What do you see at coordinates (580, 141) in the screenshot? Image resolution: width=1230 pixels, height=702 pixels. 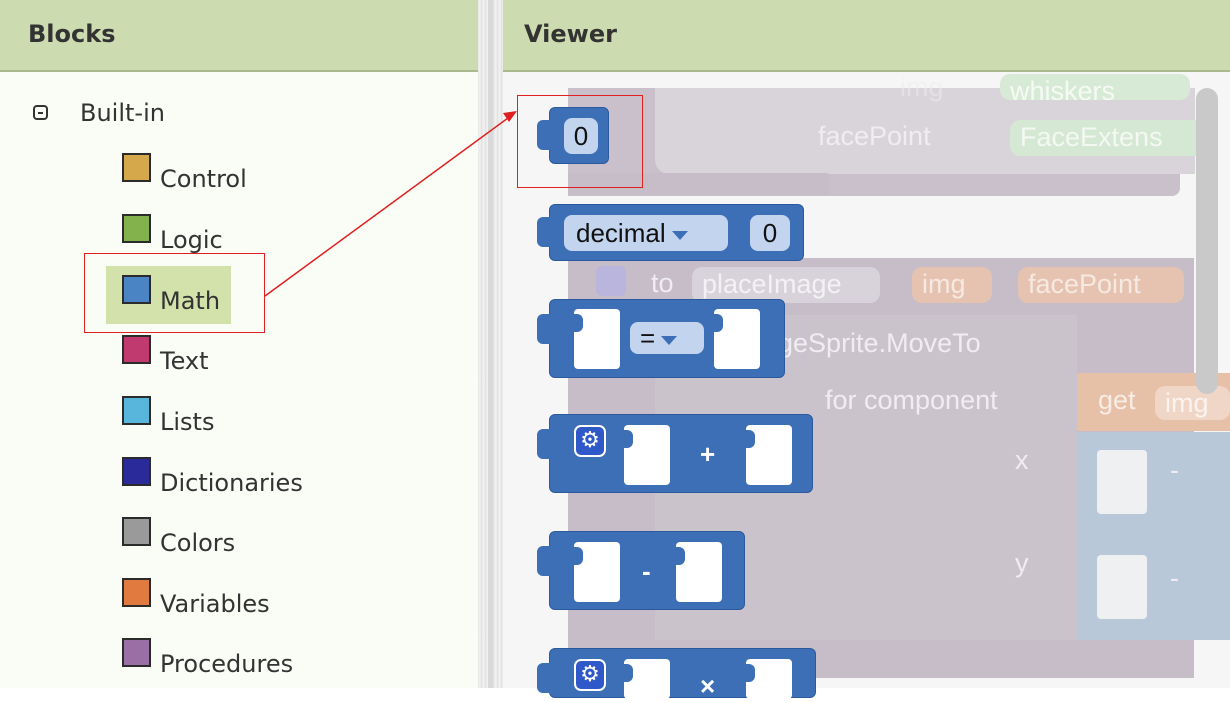 I see `annotation-box-number-block` at bounding box center [580, 141].